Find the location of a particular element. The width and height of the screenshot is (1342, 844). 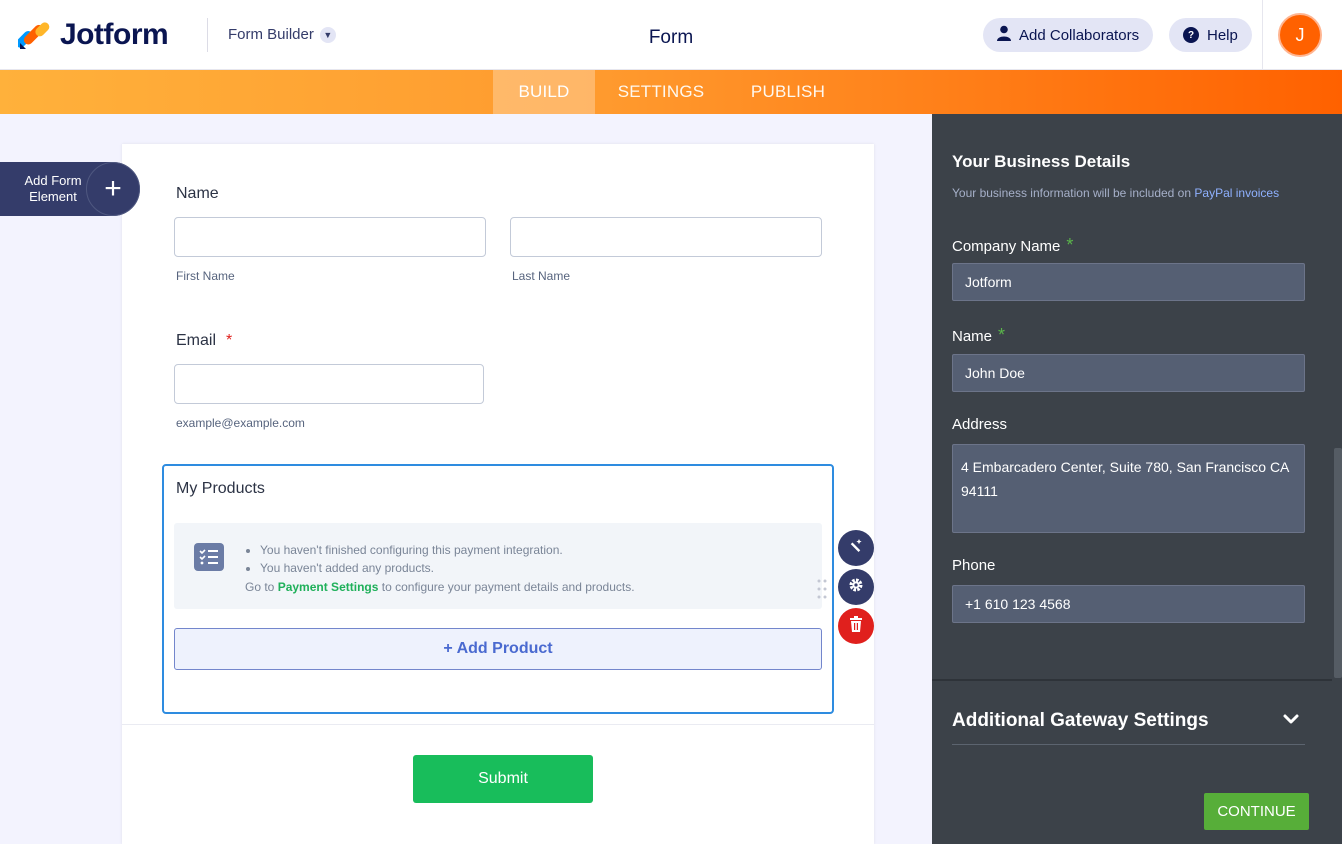

builder-tabs: BUILD SETTINGS PUBLISH is located at coordinates (671, 92).